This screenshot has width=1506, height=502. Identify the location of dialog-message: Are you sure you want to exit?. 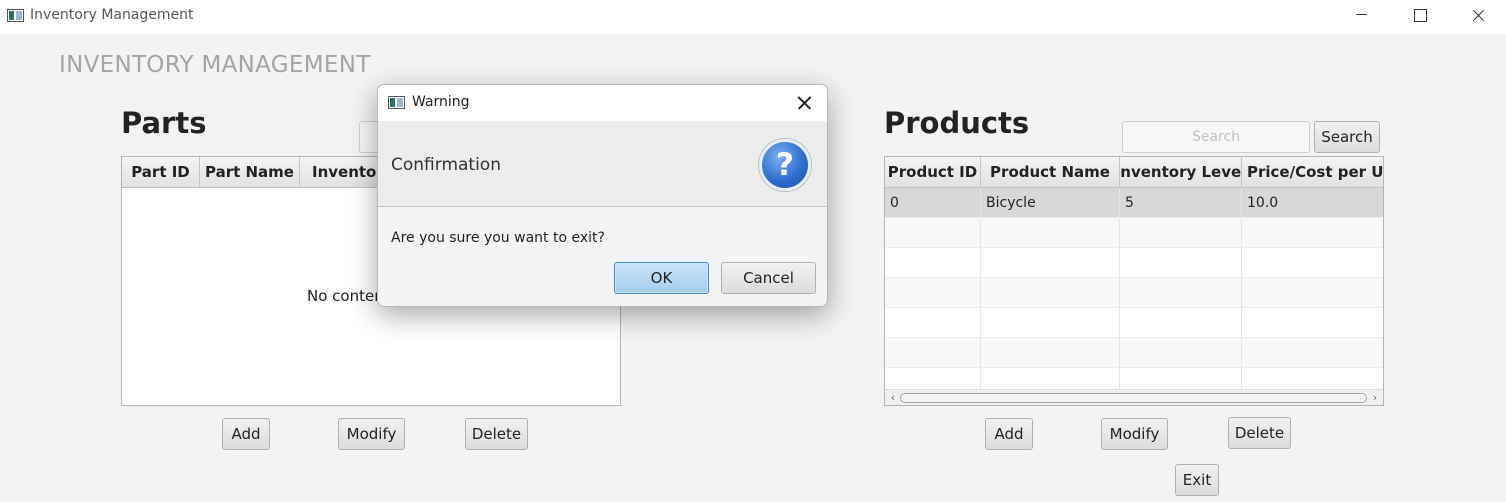
(498, 238).